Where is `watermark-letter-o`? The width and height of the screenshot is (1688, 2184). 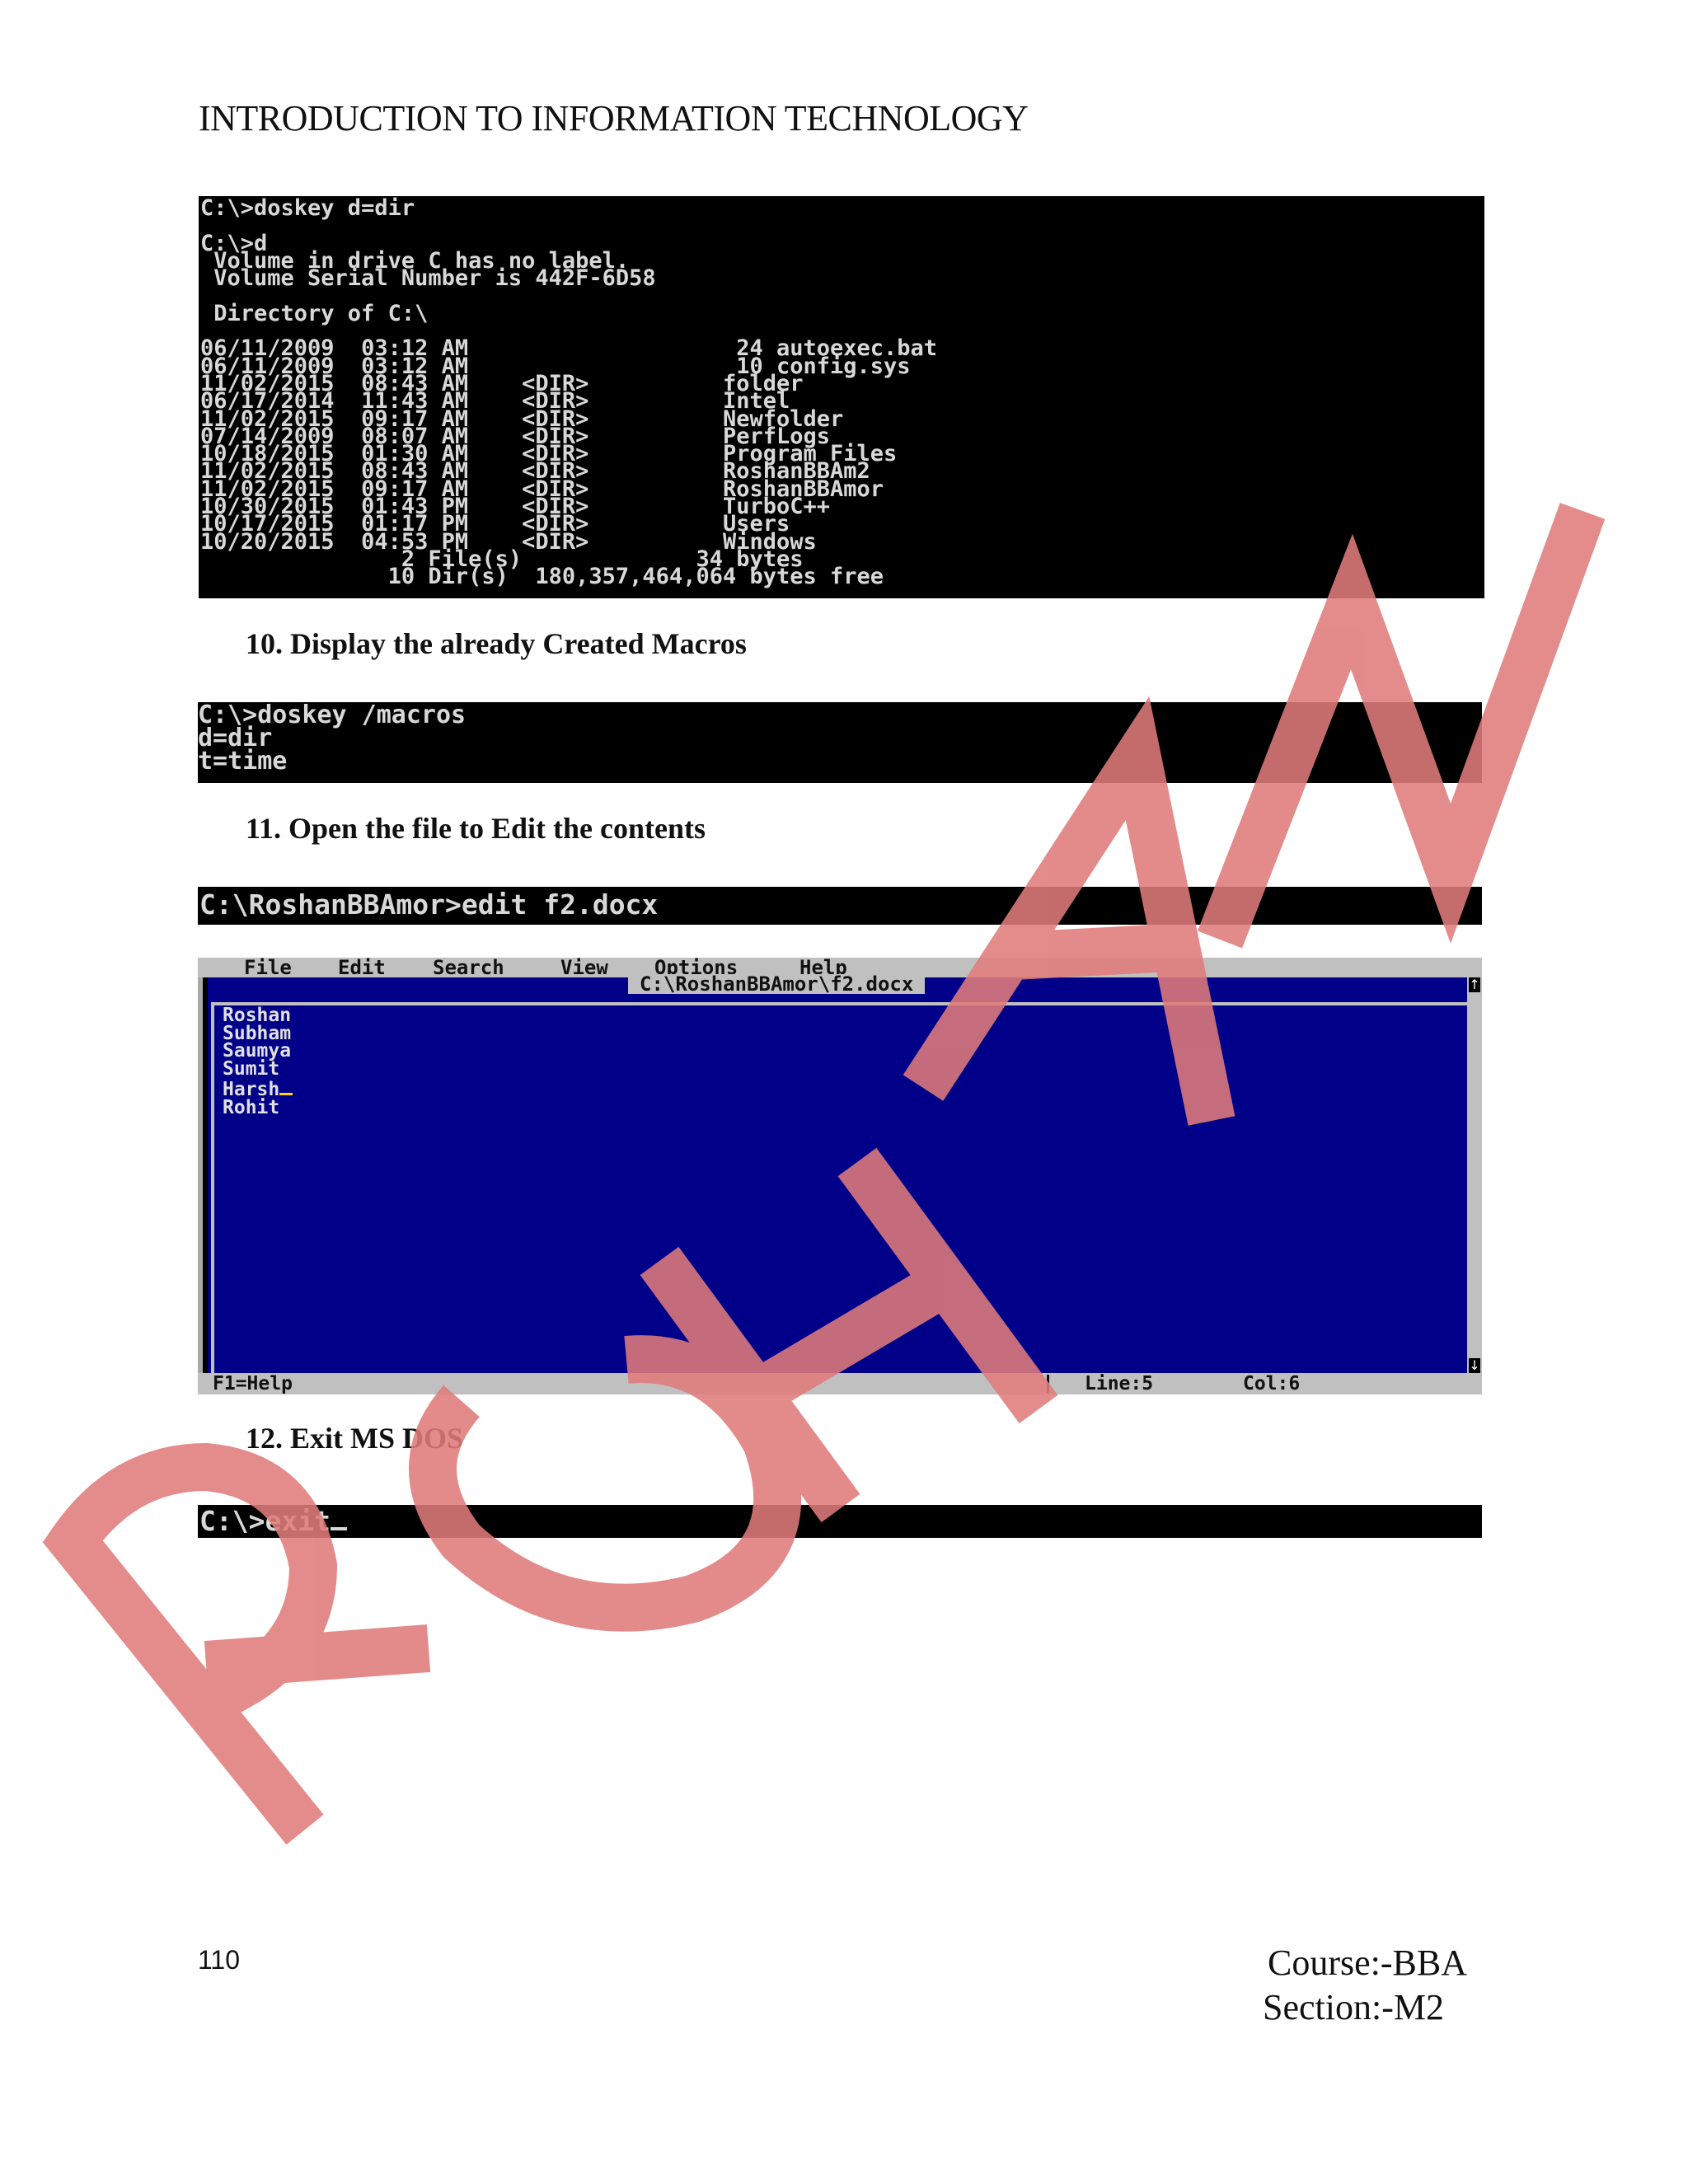 watermark-letter-o is located at coordinates (605, 1483).